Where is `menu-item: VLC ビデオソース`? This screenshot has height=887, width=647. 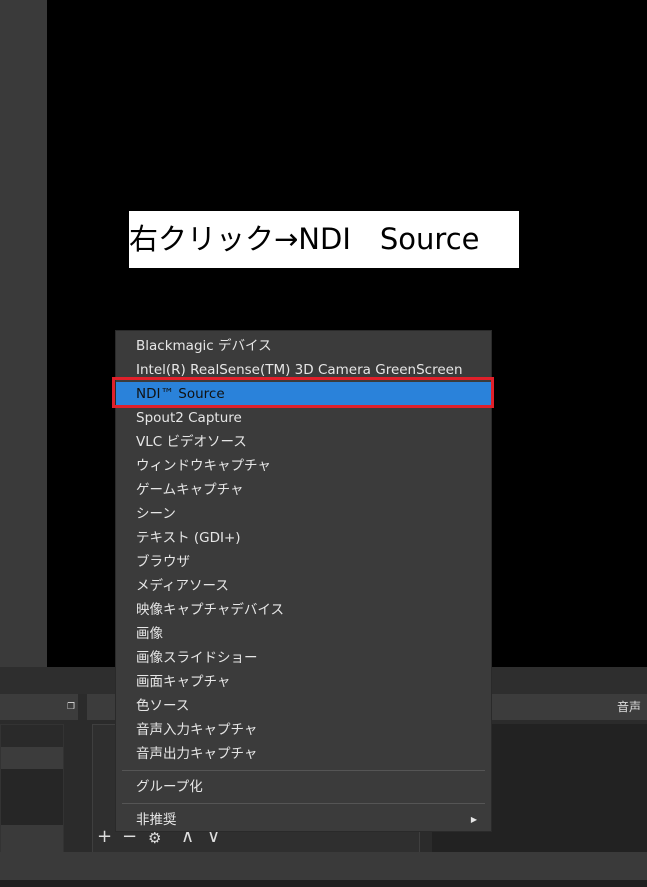 menu-item: VLC ビデオソース is located at coordinates (303, 442).